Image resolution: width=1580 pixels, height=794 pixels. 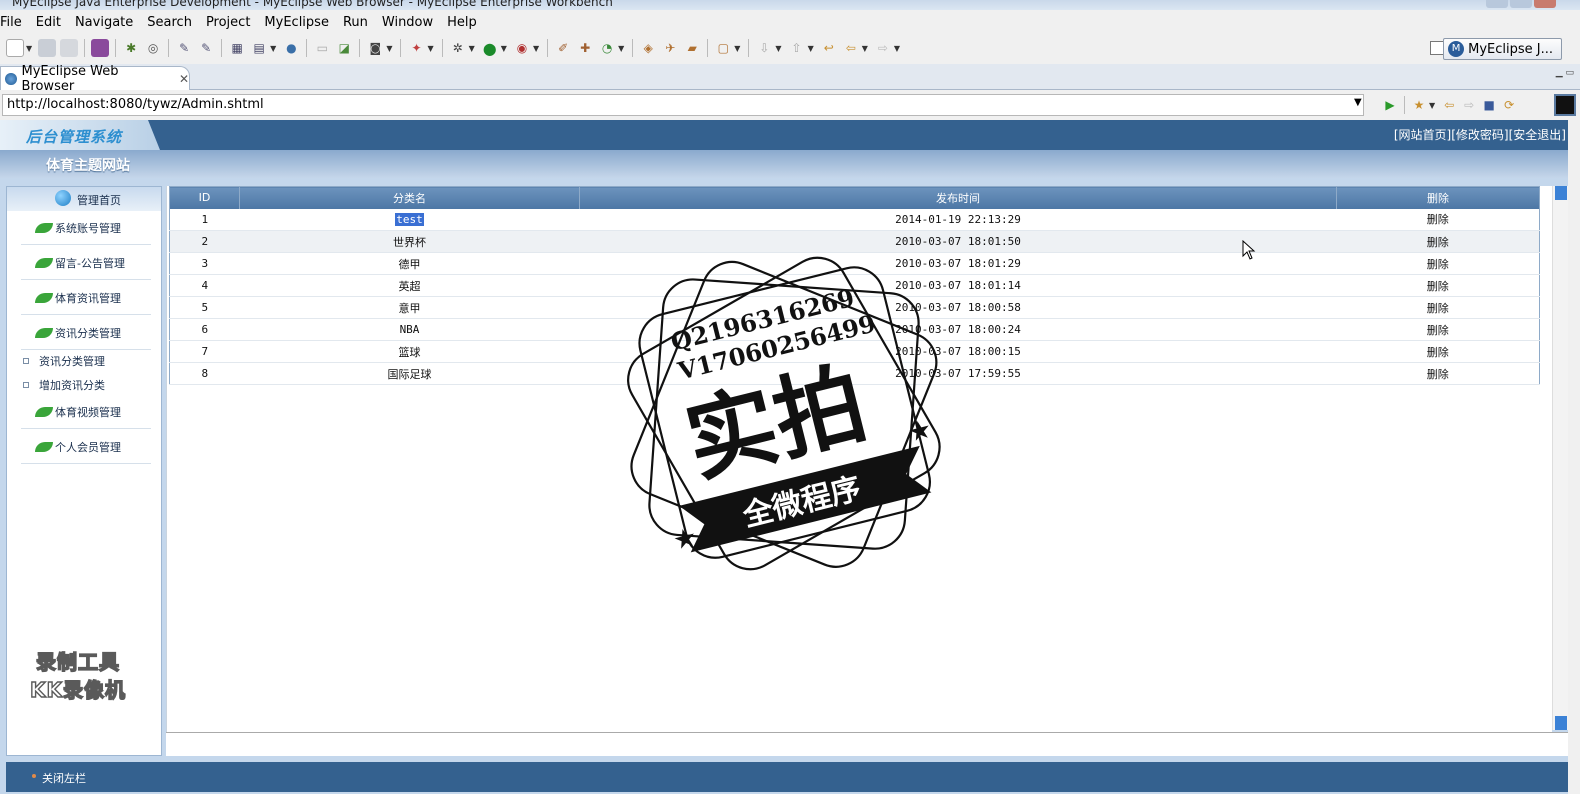 What do you see at coordinates (1390, 105) in the screenshot?
I see `go-icon: ▶` at bounding box center [1390, 105].